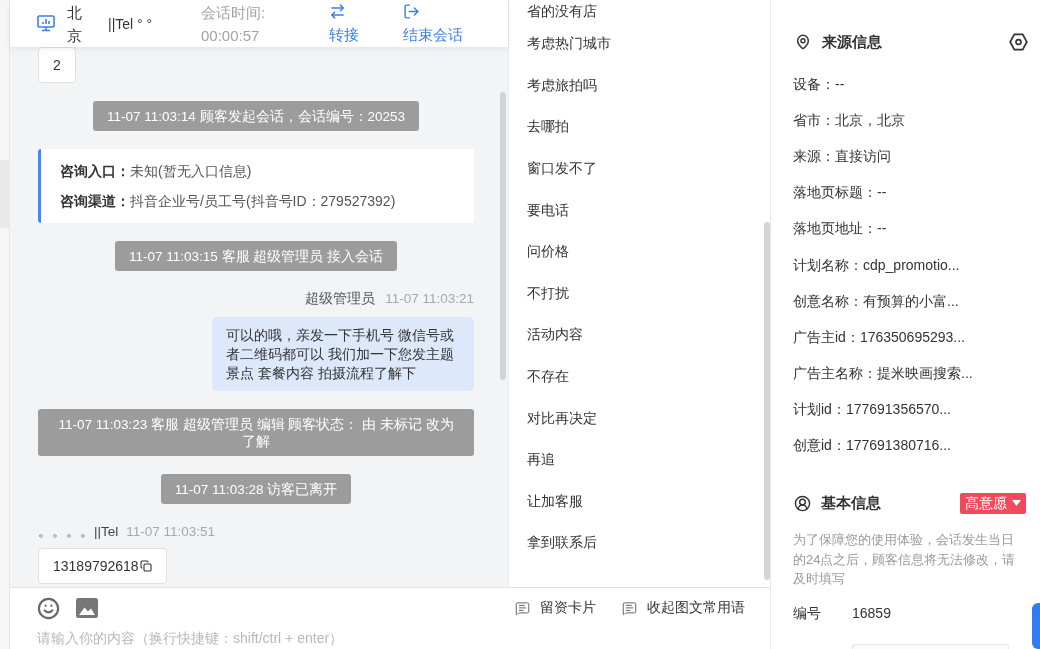 The height and width of the screenshot is (649, 1040). Describe the element at coordinates (548, 377) in the screenshot. I see `phrase-item: 不存在` at that location.